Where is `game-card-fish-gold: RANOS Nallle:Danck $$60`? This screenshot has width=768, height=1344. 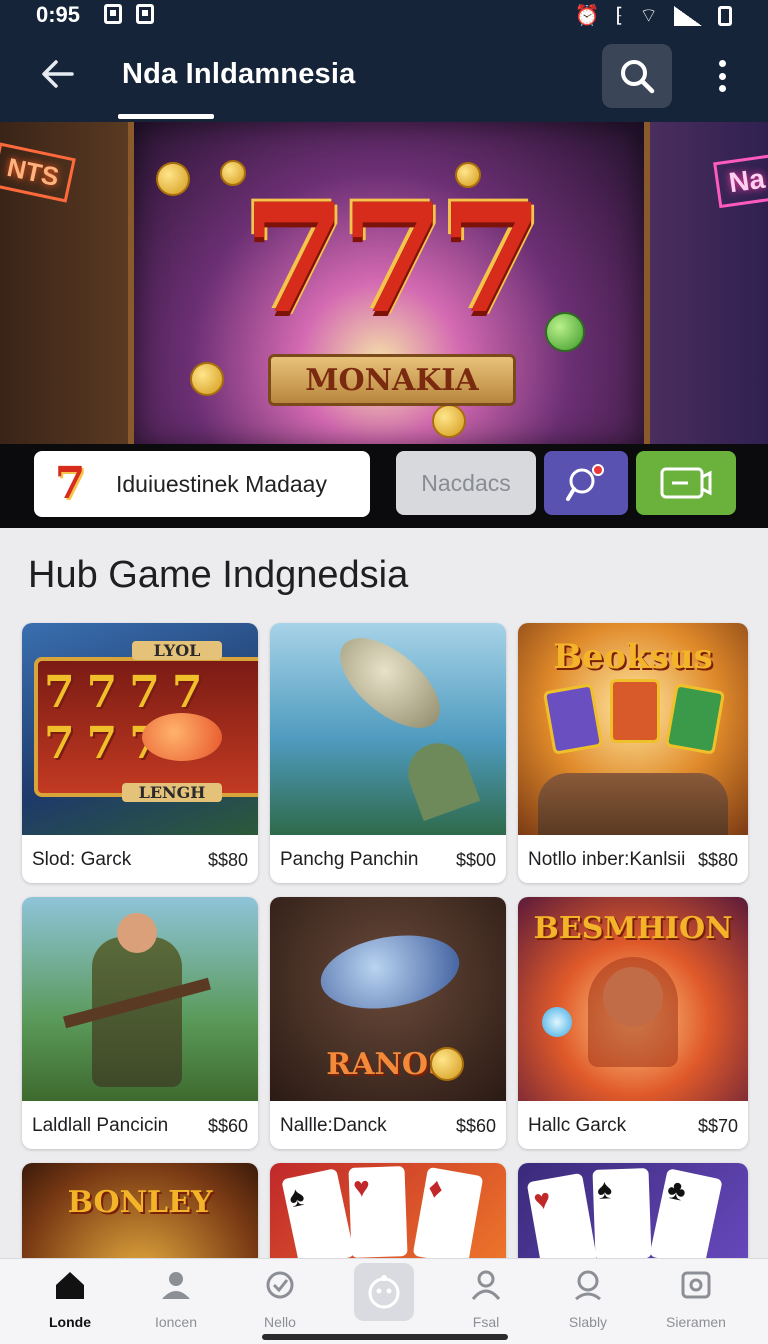 game-card-fish-gold: RANOS Nallle:Danck $$60 is located at coordinates (388, 1023).